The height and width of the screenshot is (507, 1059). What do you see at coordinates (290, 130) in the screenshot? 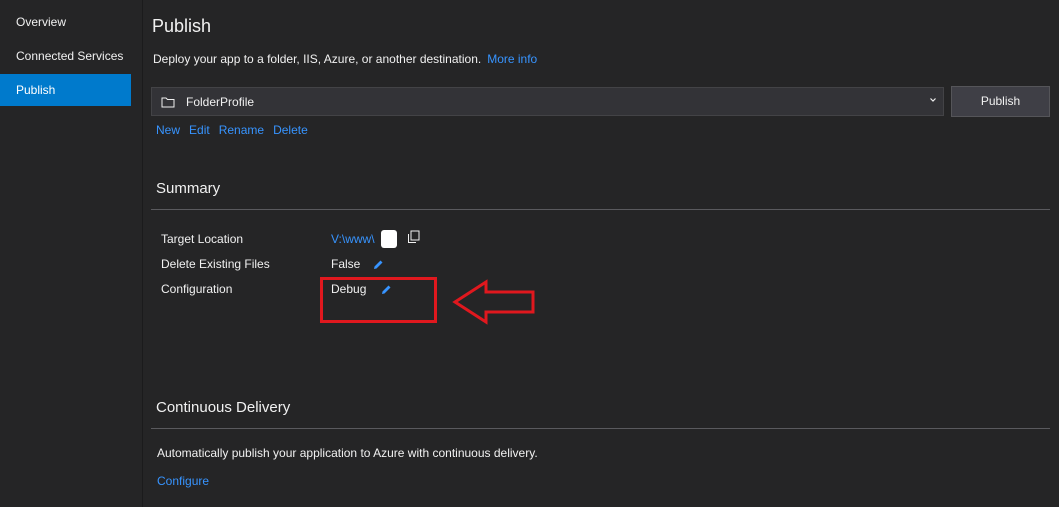
I see `delete-profile-link: Delete` at bounding box center [290, 130].